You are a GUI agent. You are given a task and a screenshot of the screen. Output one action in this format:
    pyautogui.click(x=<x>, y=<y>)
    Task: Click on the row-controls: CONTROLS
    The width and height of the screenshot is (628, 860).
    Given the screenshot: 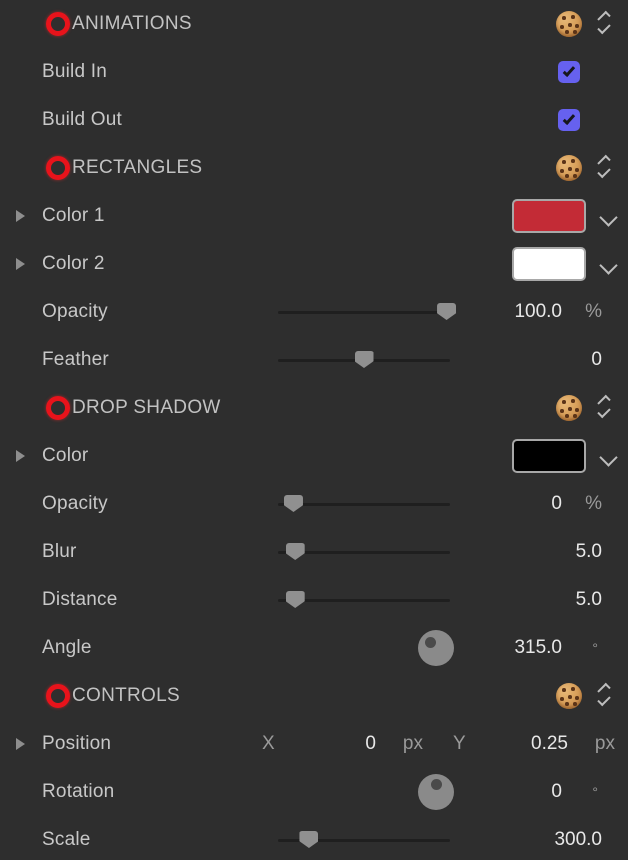 What is the action you would take?
    pyautogui.click(x=314, y=696)
    